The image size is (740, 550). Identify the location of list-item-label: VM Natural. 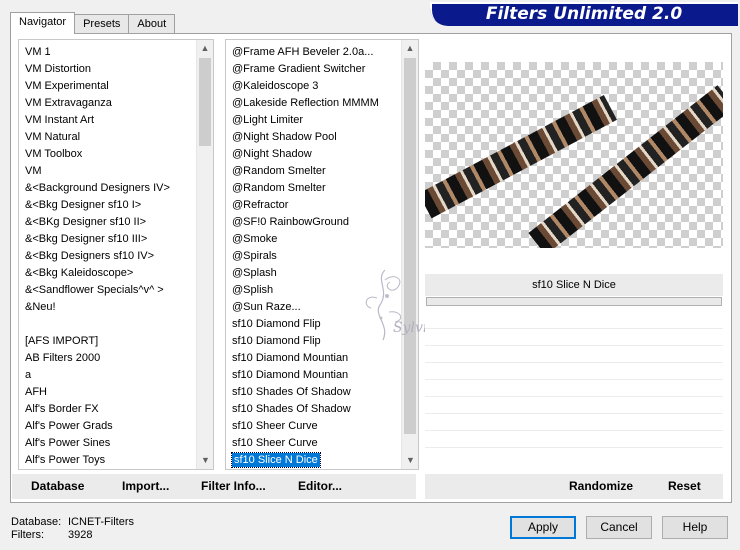
(53, 137).